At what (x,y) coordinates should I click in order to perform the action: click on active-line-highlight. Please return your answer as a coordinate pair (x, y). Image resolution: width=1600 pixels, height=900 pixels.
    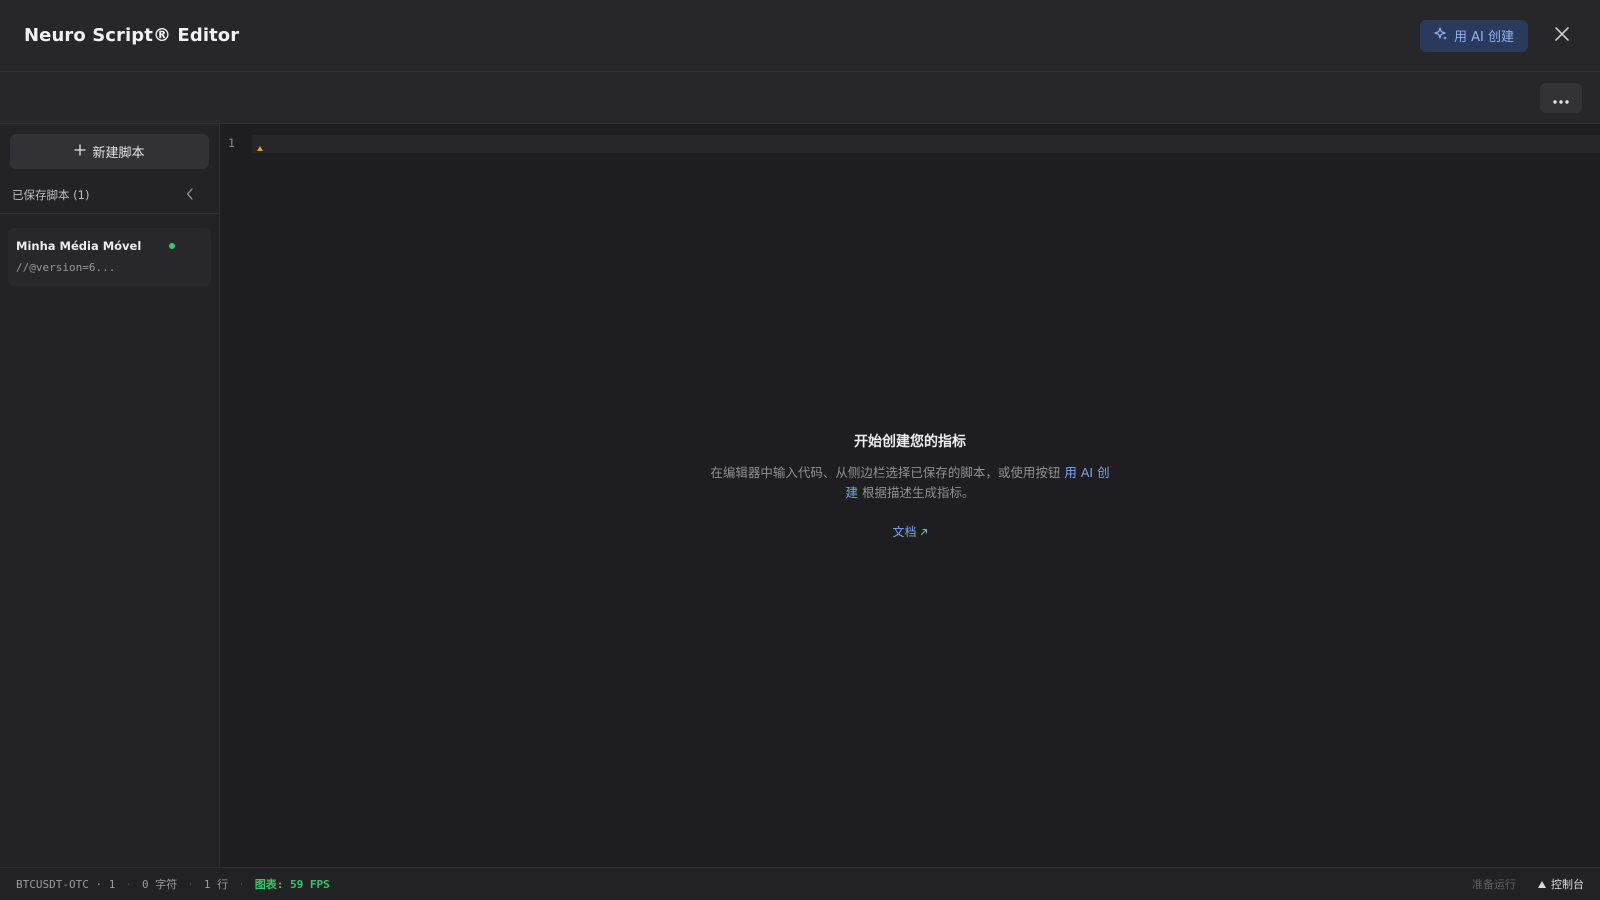
    Looking at the image, I should click on (926, 144).